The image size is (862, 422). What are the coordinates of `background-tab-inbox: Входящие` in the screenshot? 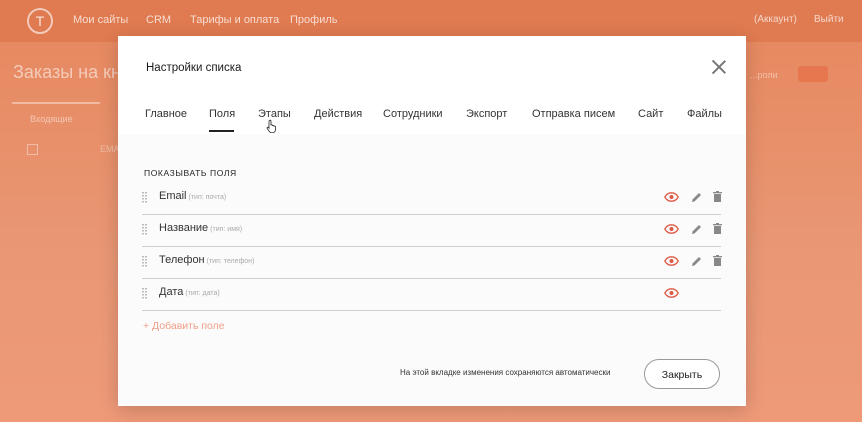 It's located at (51, 119).